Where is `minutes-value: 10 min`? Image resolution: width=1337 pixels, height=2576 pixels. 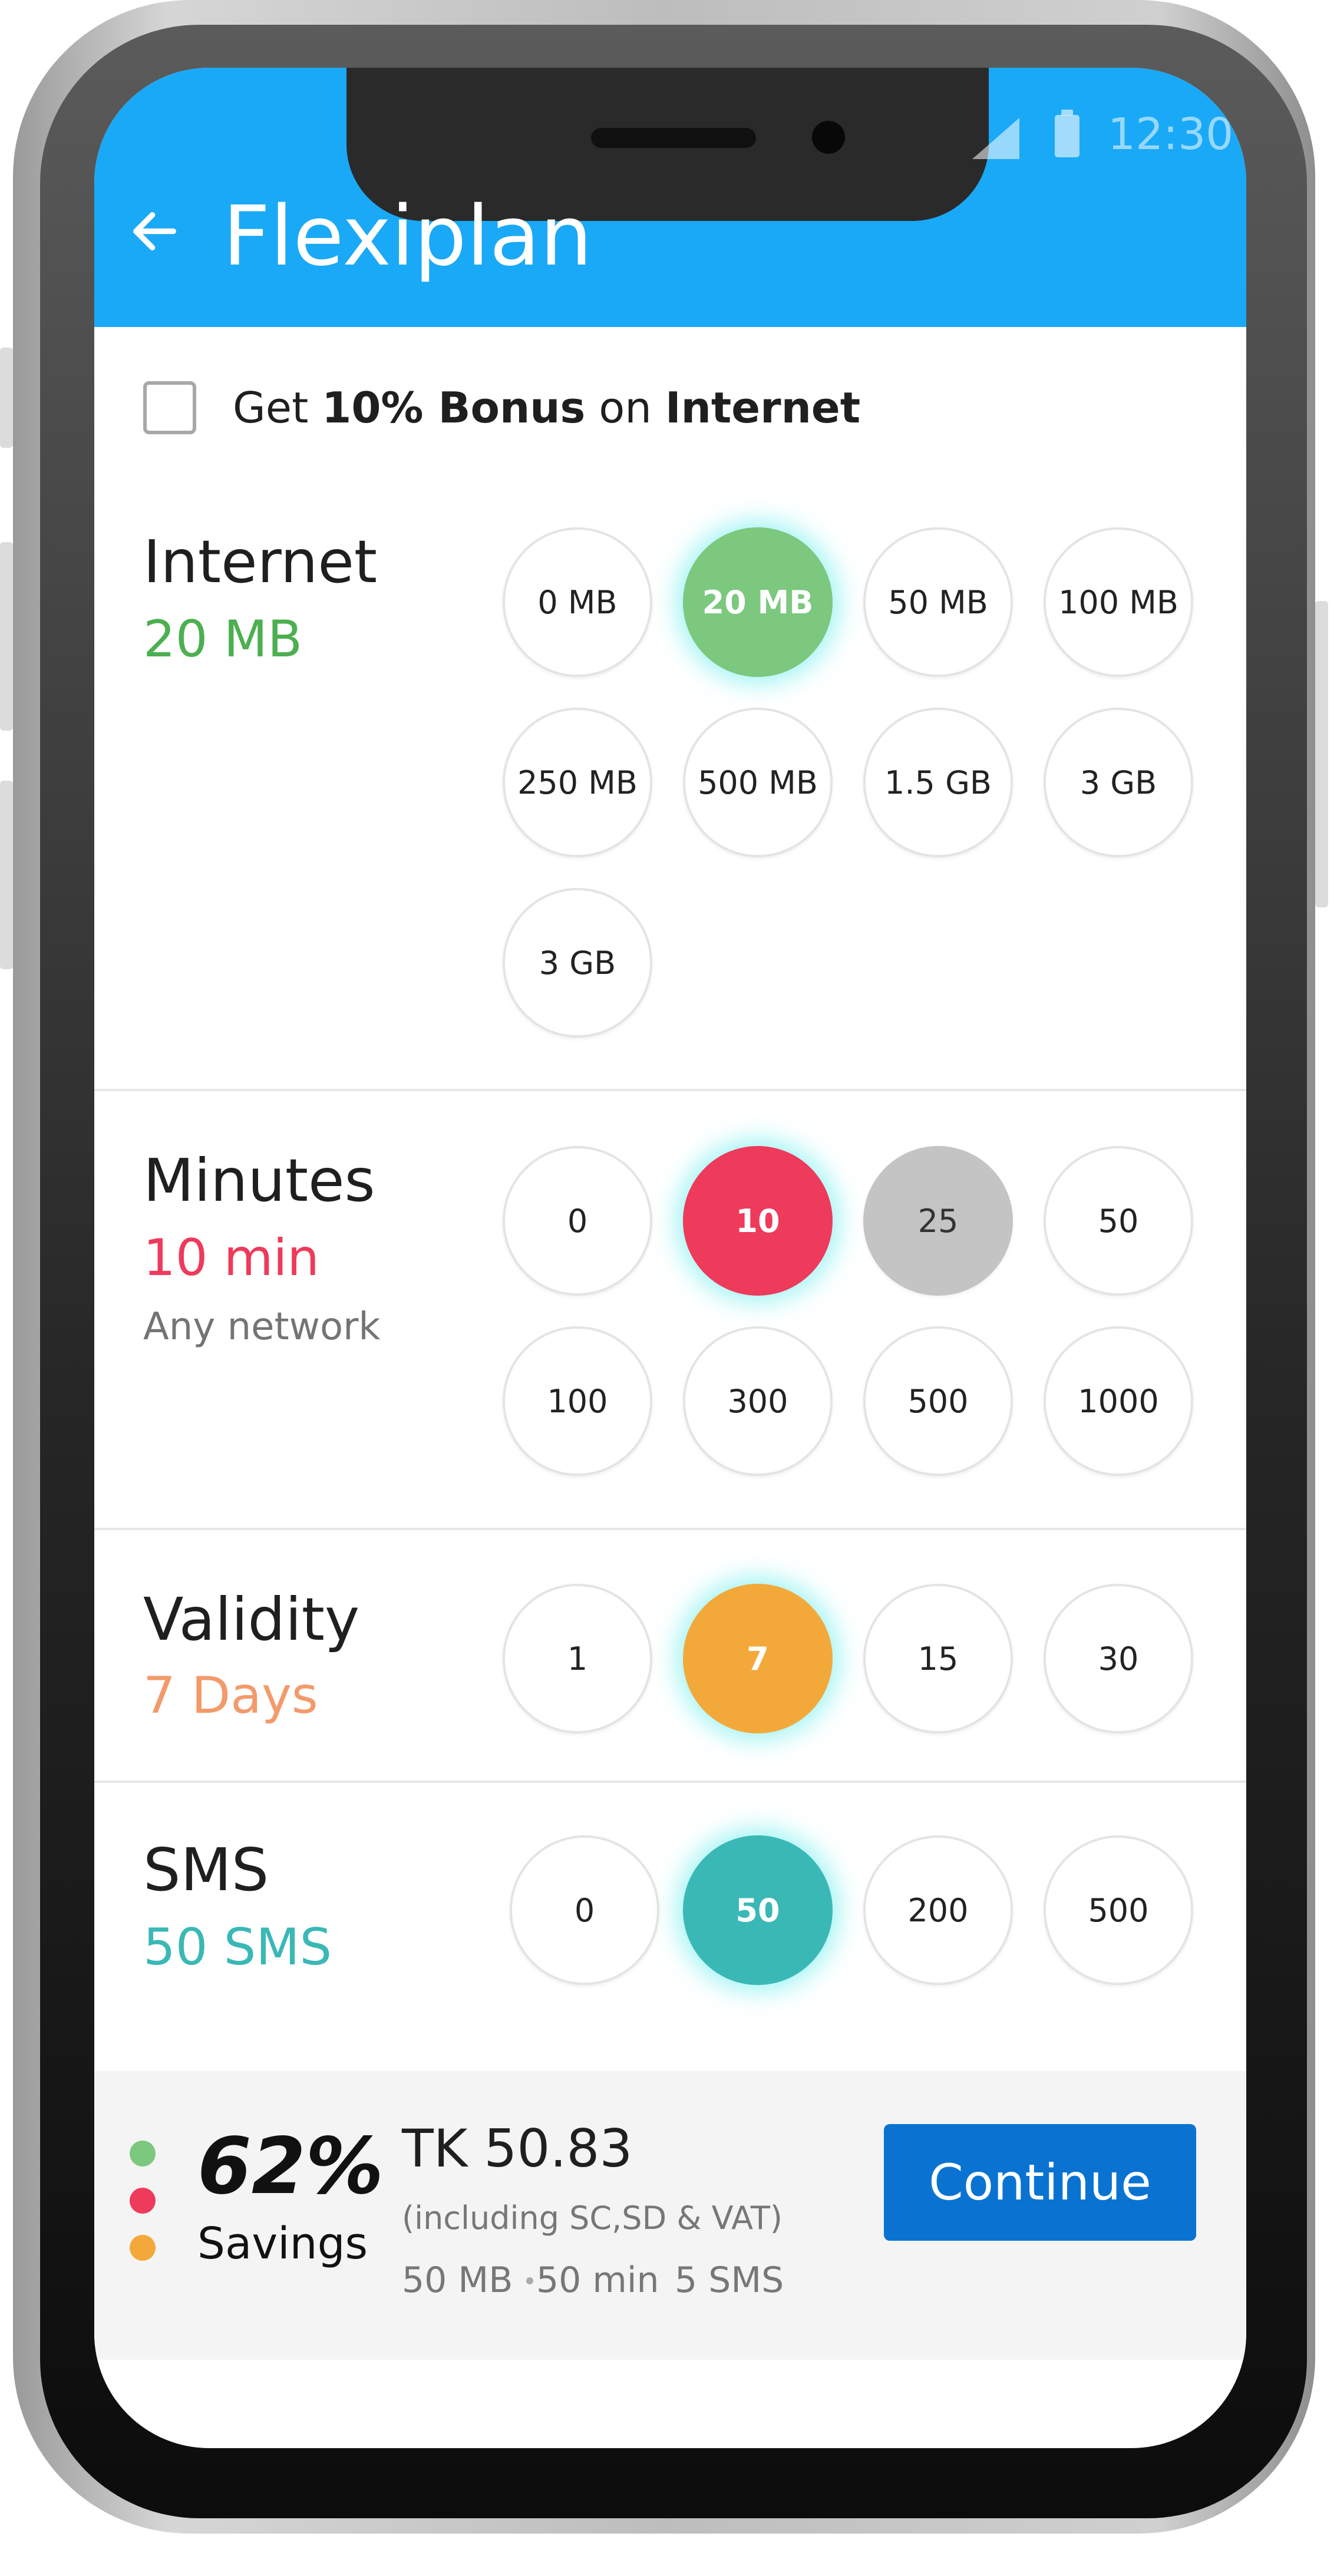
minutes-value: 10 min is located at coordinates (231, 1257).